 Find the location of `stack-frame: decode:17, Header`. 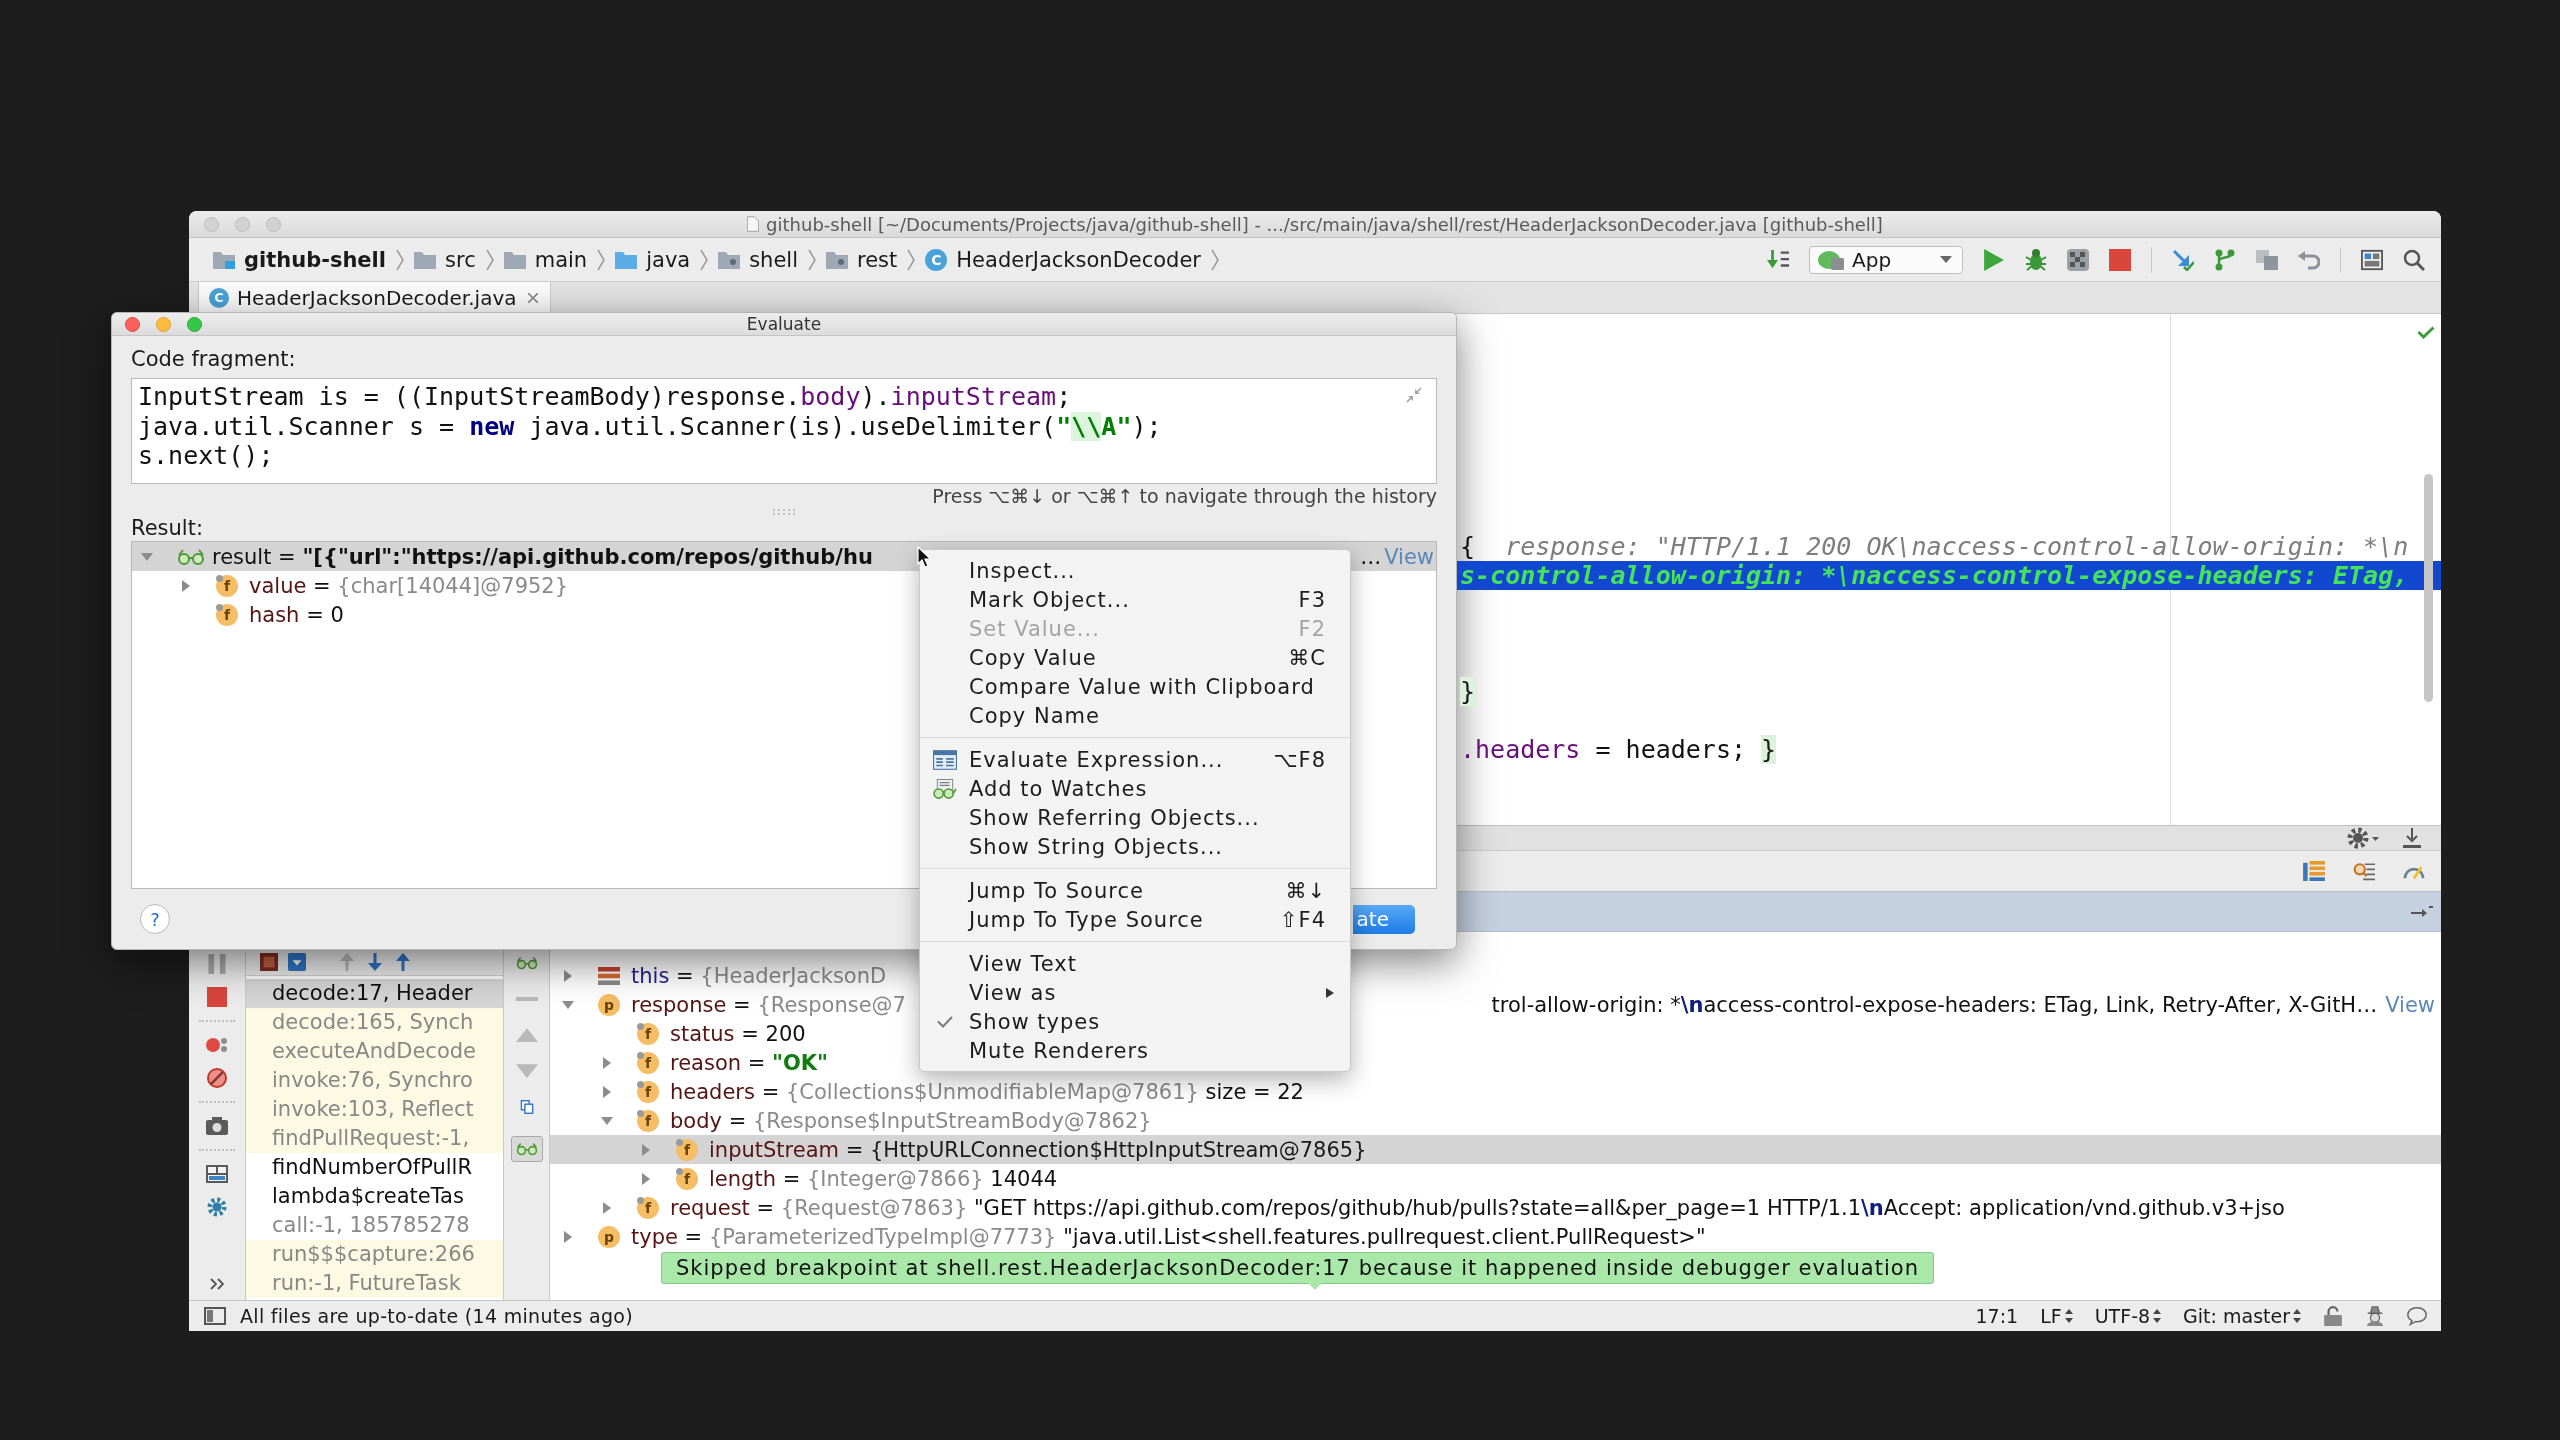

stack-frame: decode:17, Header is located at coordinates (374, 993).